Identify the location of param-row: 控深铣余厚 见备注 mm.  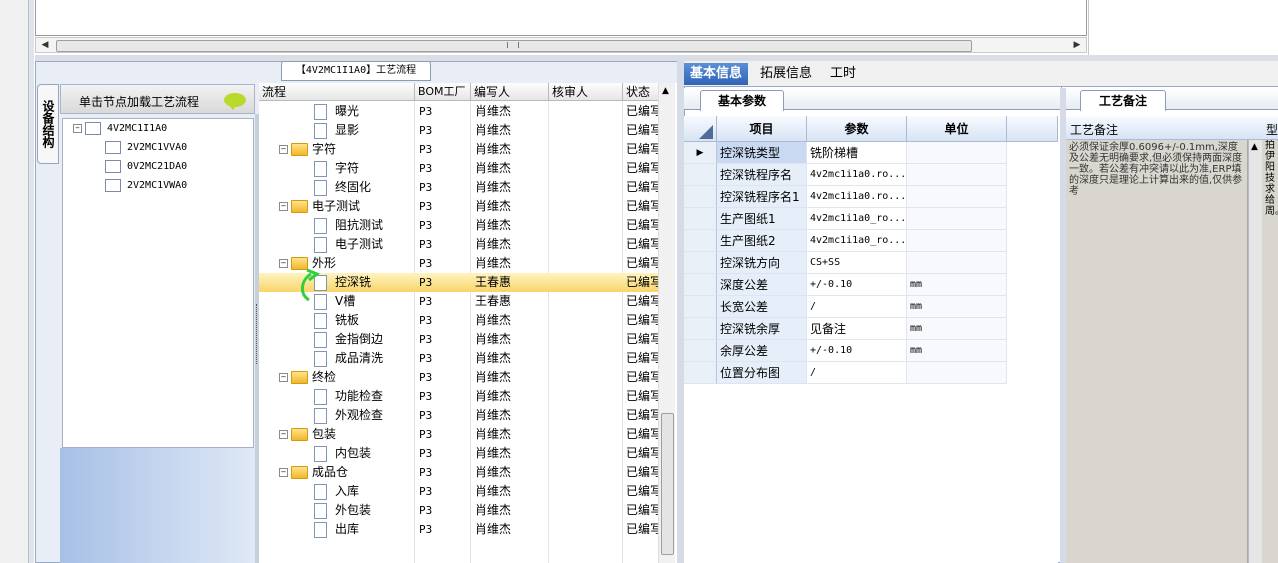
(871, 329).